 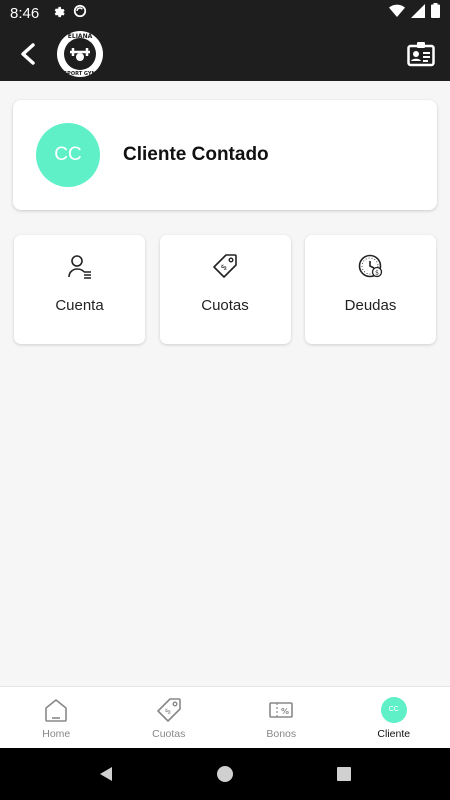 I want to click on back-button, so click(x=28, y=54).